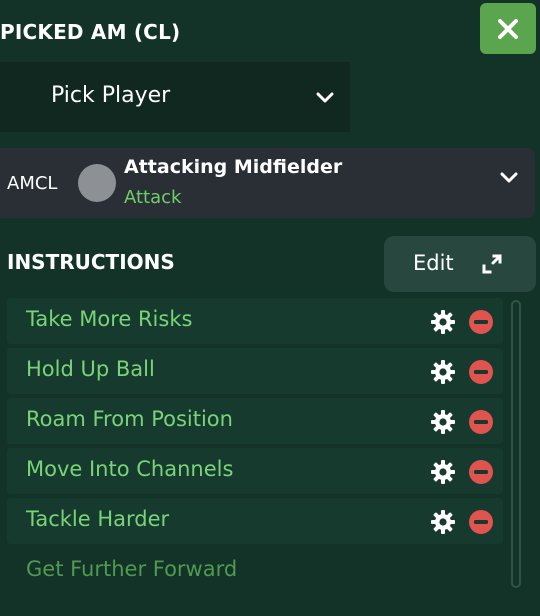 This screenshot has width=540, height=616. Describe the element at coordinates (130, 469) in the screenshot. I see `instruction-label: Move Into Channels` at that location.